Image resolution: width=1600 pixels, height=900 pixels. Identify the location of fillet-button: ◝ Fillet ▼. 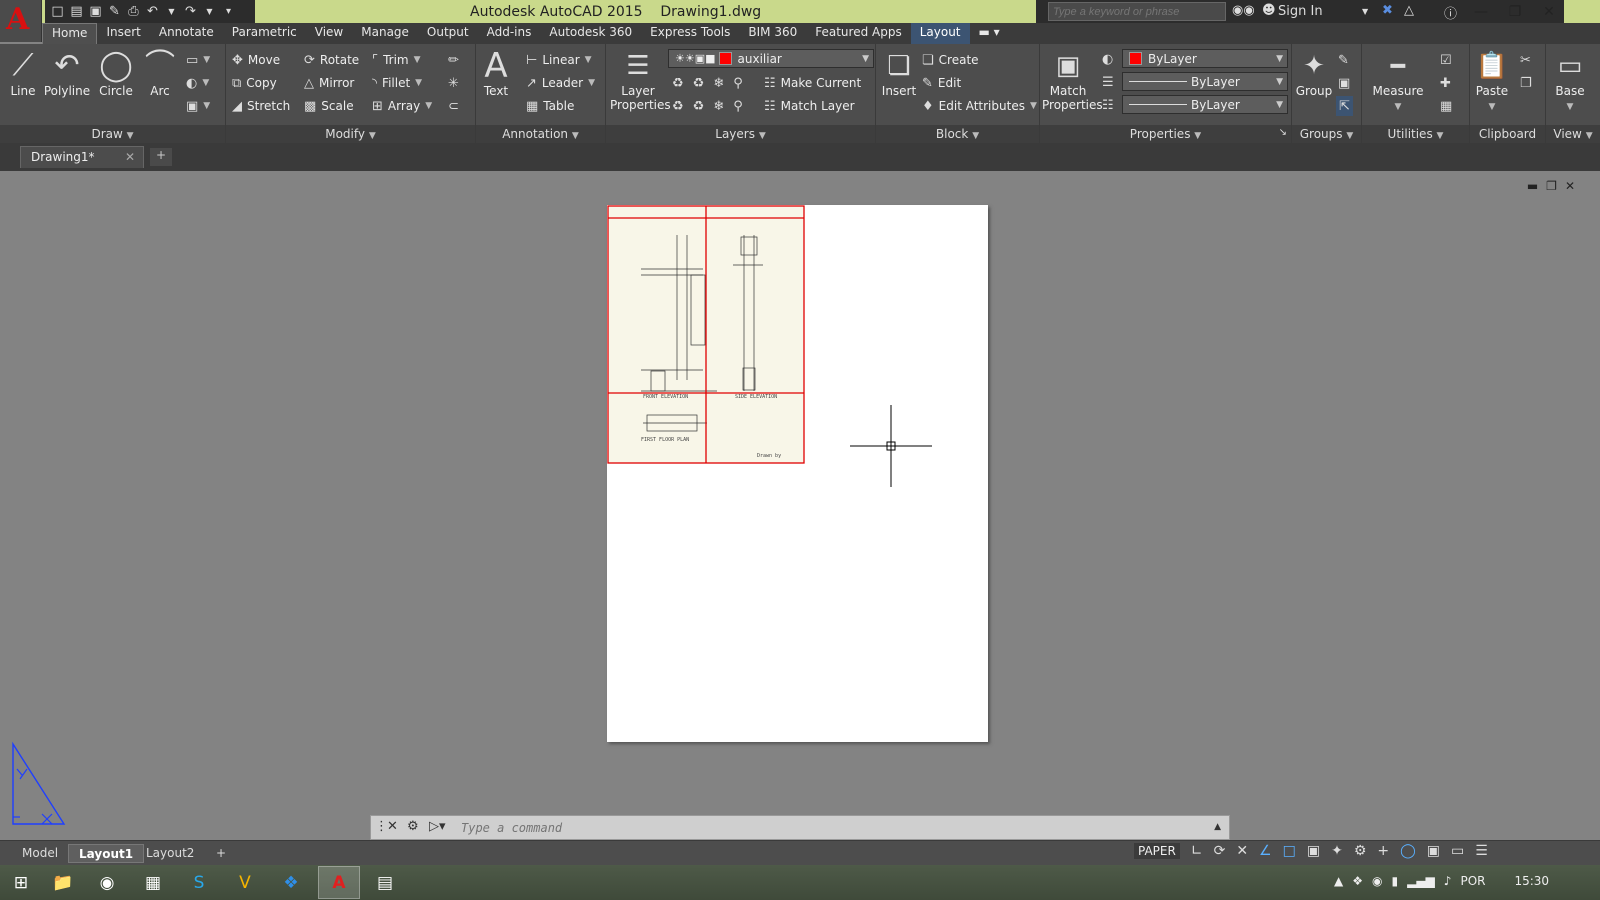
(397, 83).